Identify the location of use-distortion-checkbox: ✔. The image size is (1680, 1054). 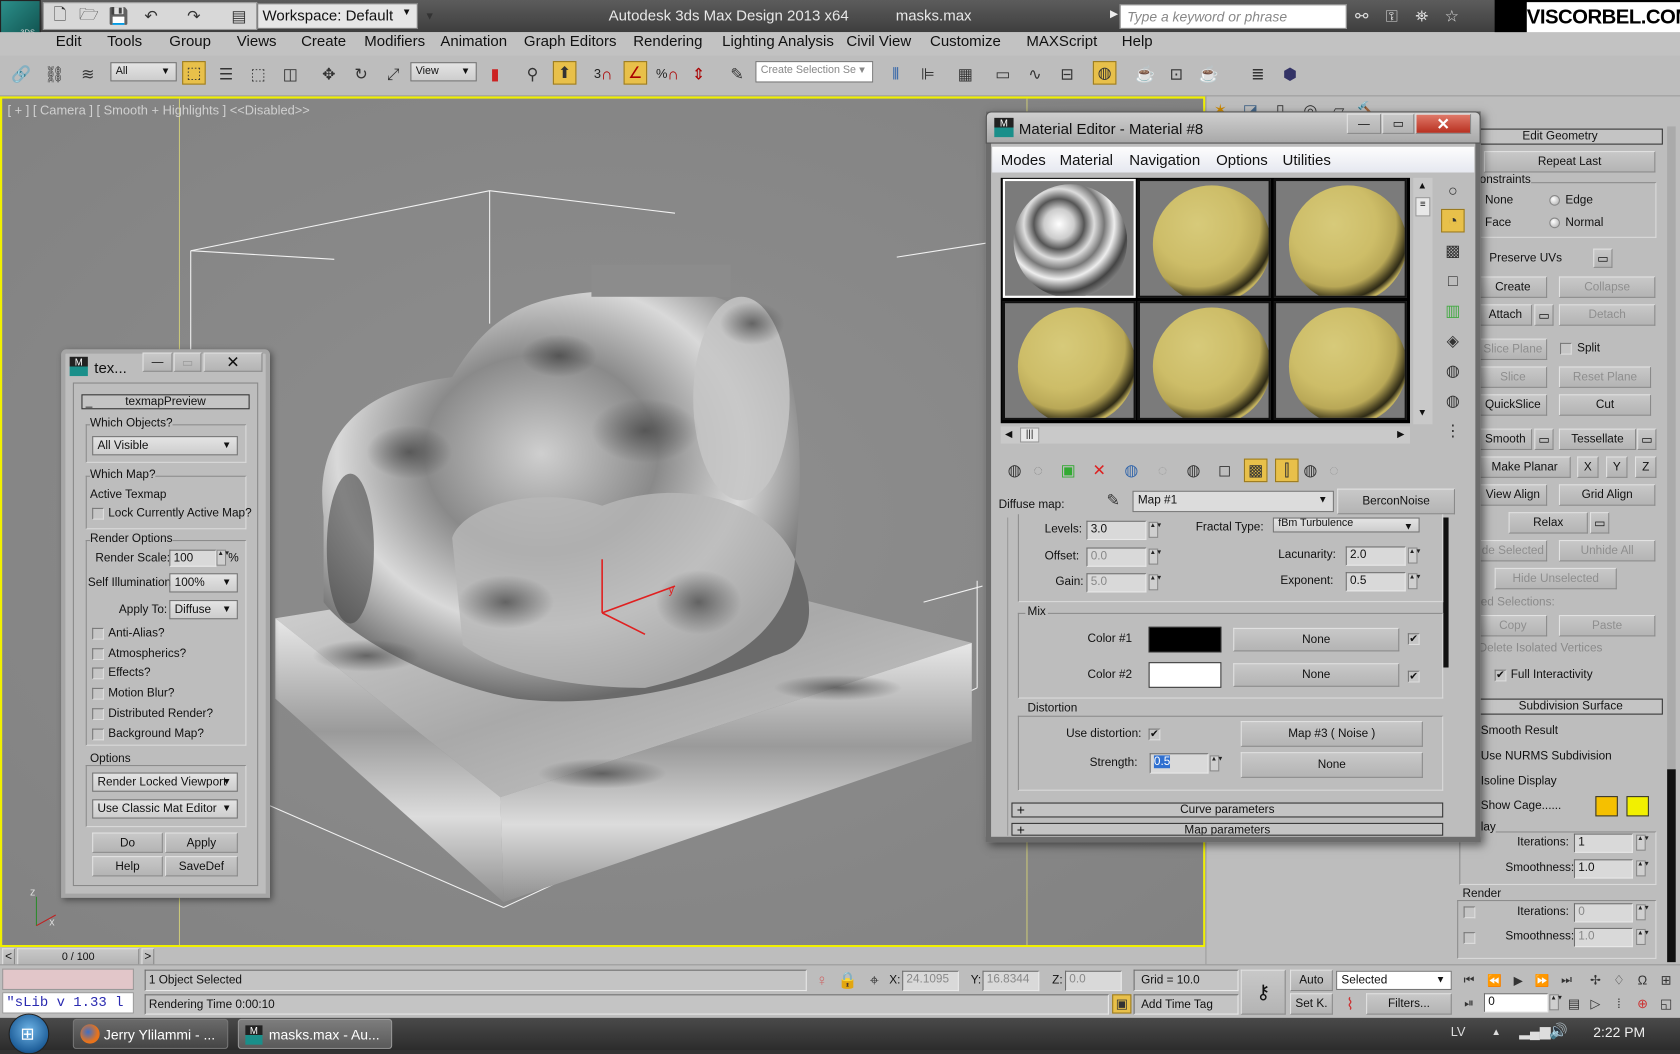
(1154, 734).